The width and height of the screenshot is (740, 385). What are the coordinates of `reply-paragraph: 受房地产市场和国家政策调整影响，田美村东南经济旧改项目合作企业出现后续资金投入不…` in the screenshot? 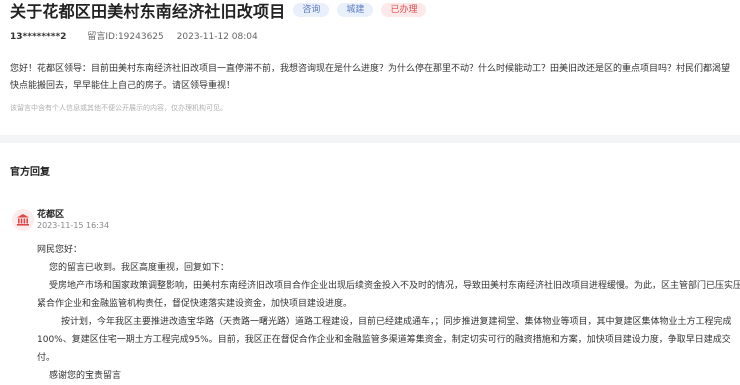 It's located at (388, 295).